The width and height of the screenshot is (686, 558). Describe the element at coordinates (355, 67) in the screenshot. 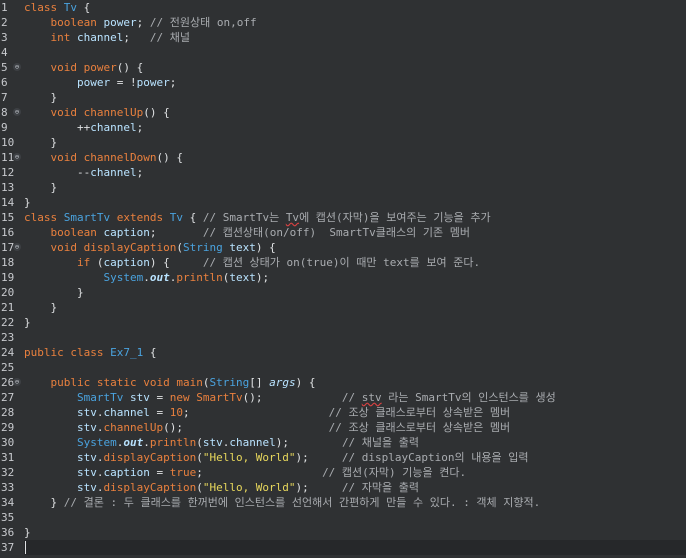

I see `code-line: void power() {` at that location.